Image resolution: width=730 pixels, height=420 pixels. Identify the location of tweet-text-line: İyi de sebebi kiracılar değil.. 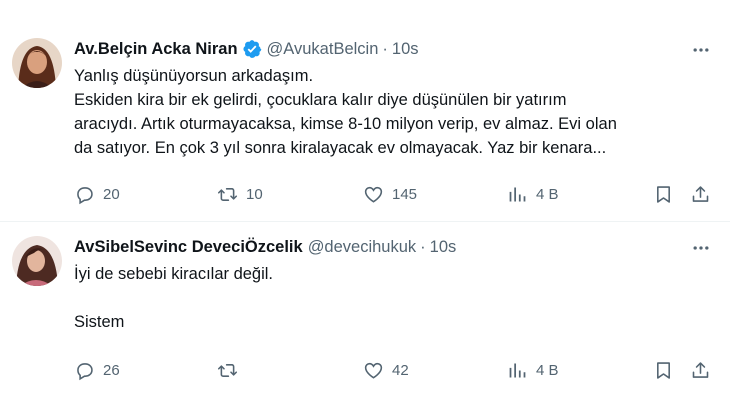
(174, 274).